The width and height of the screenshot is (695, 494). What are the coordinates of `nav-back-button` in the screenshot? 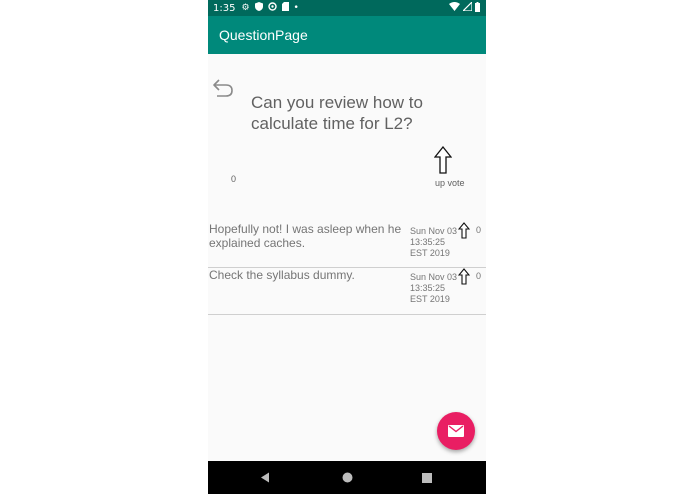 It's located at (265, 477).